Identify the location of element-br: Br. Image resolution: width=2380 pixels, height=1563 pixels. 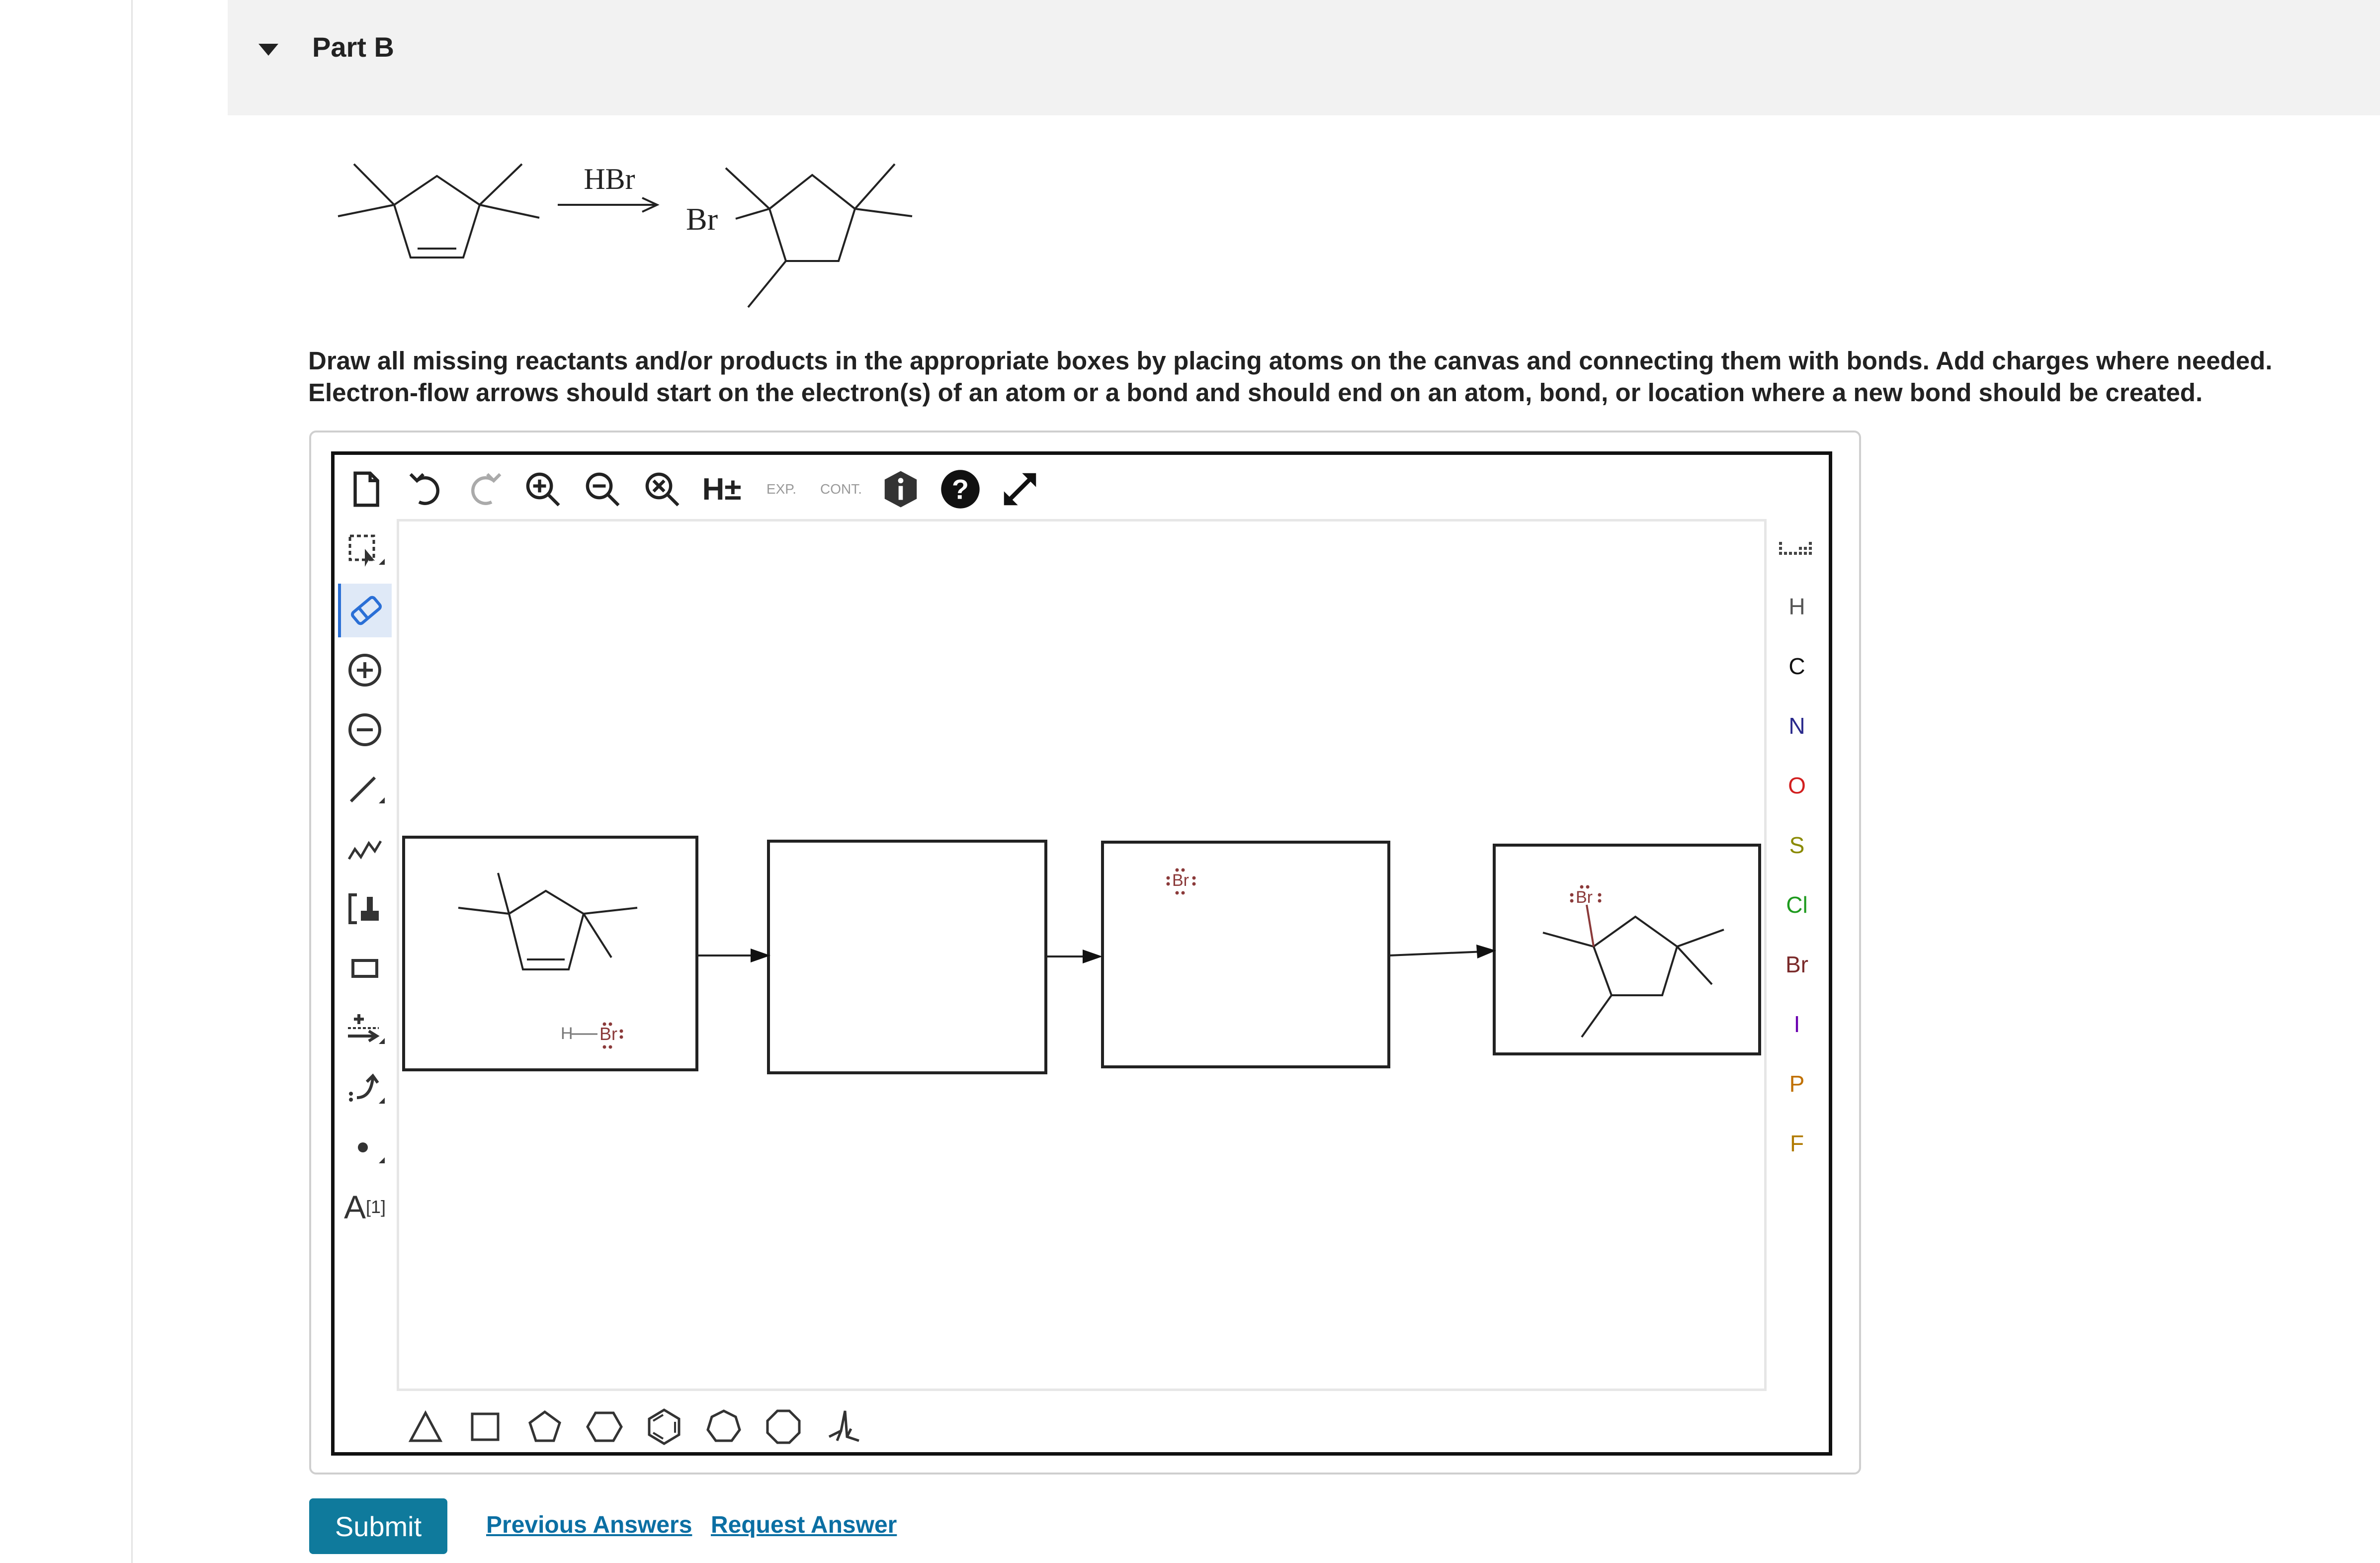
(1797, 964).